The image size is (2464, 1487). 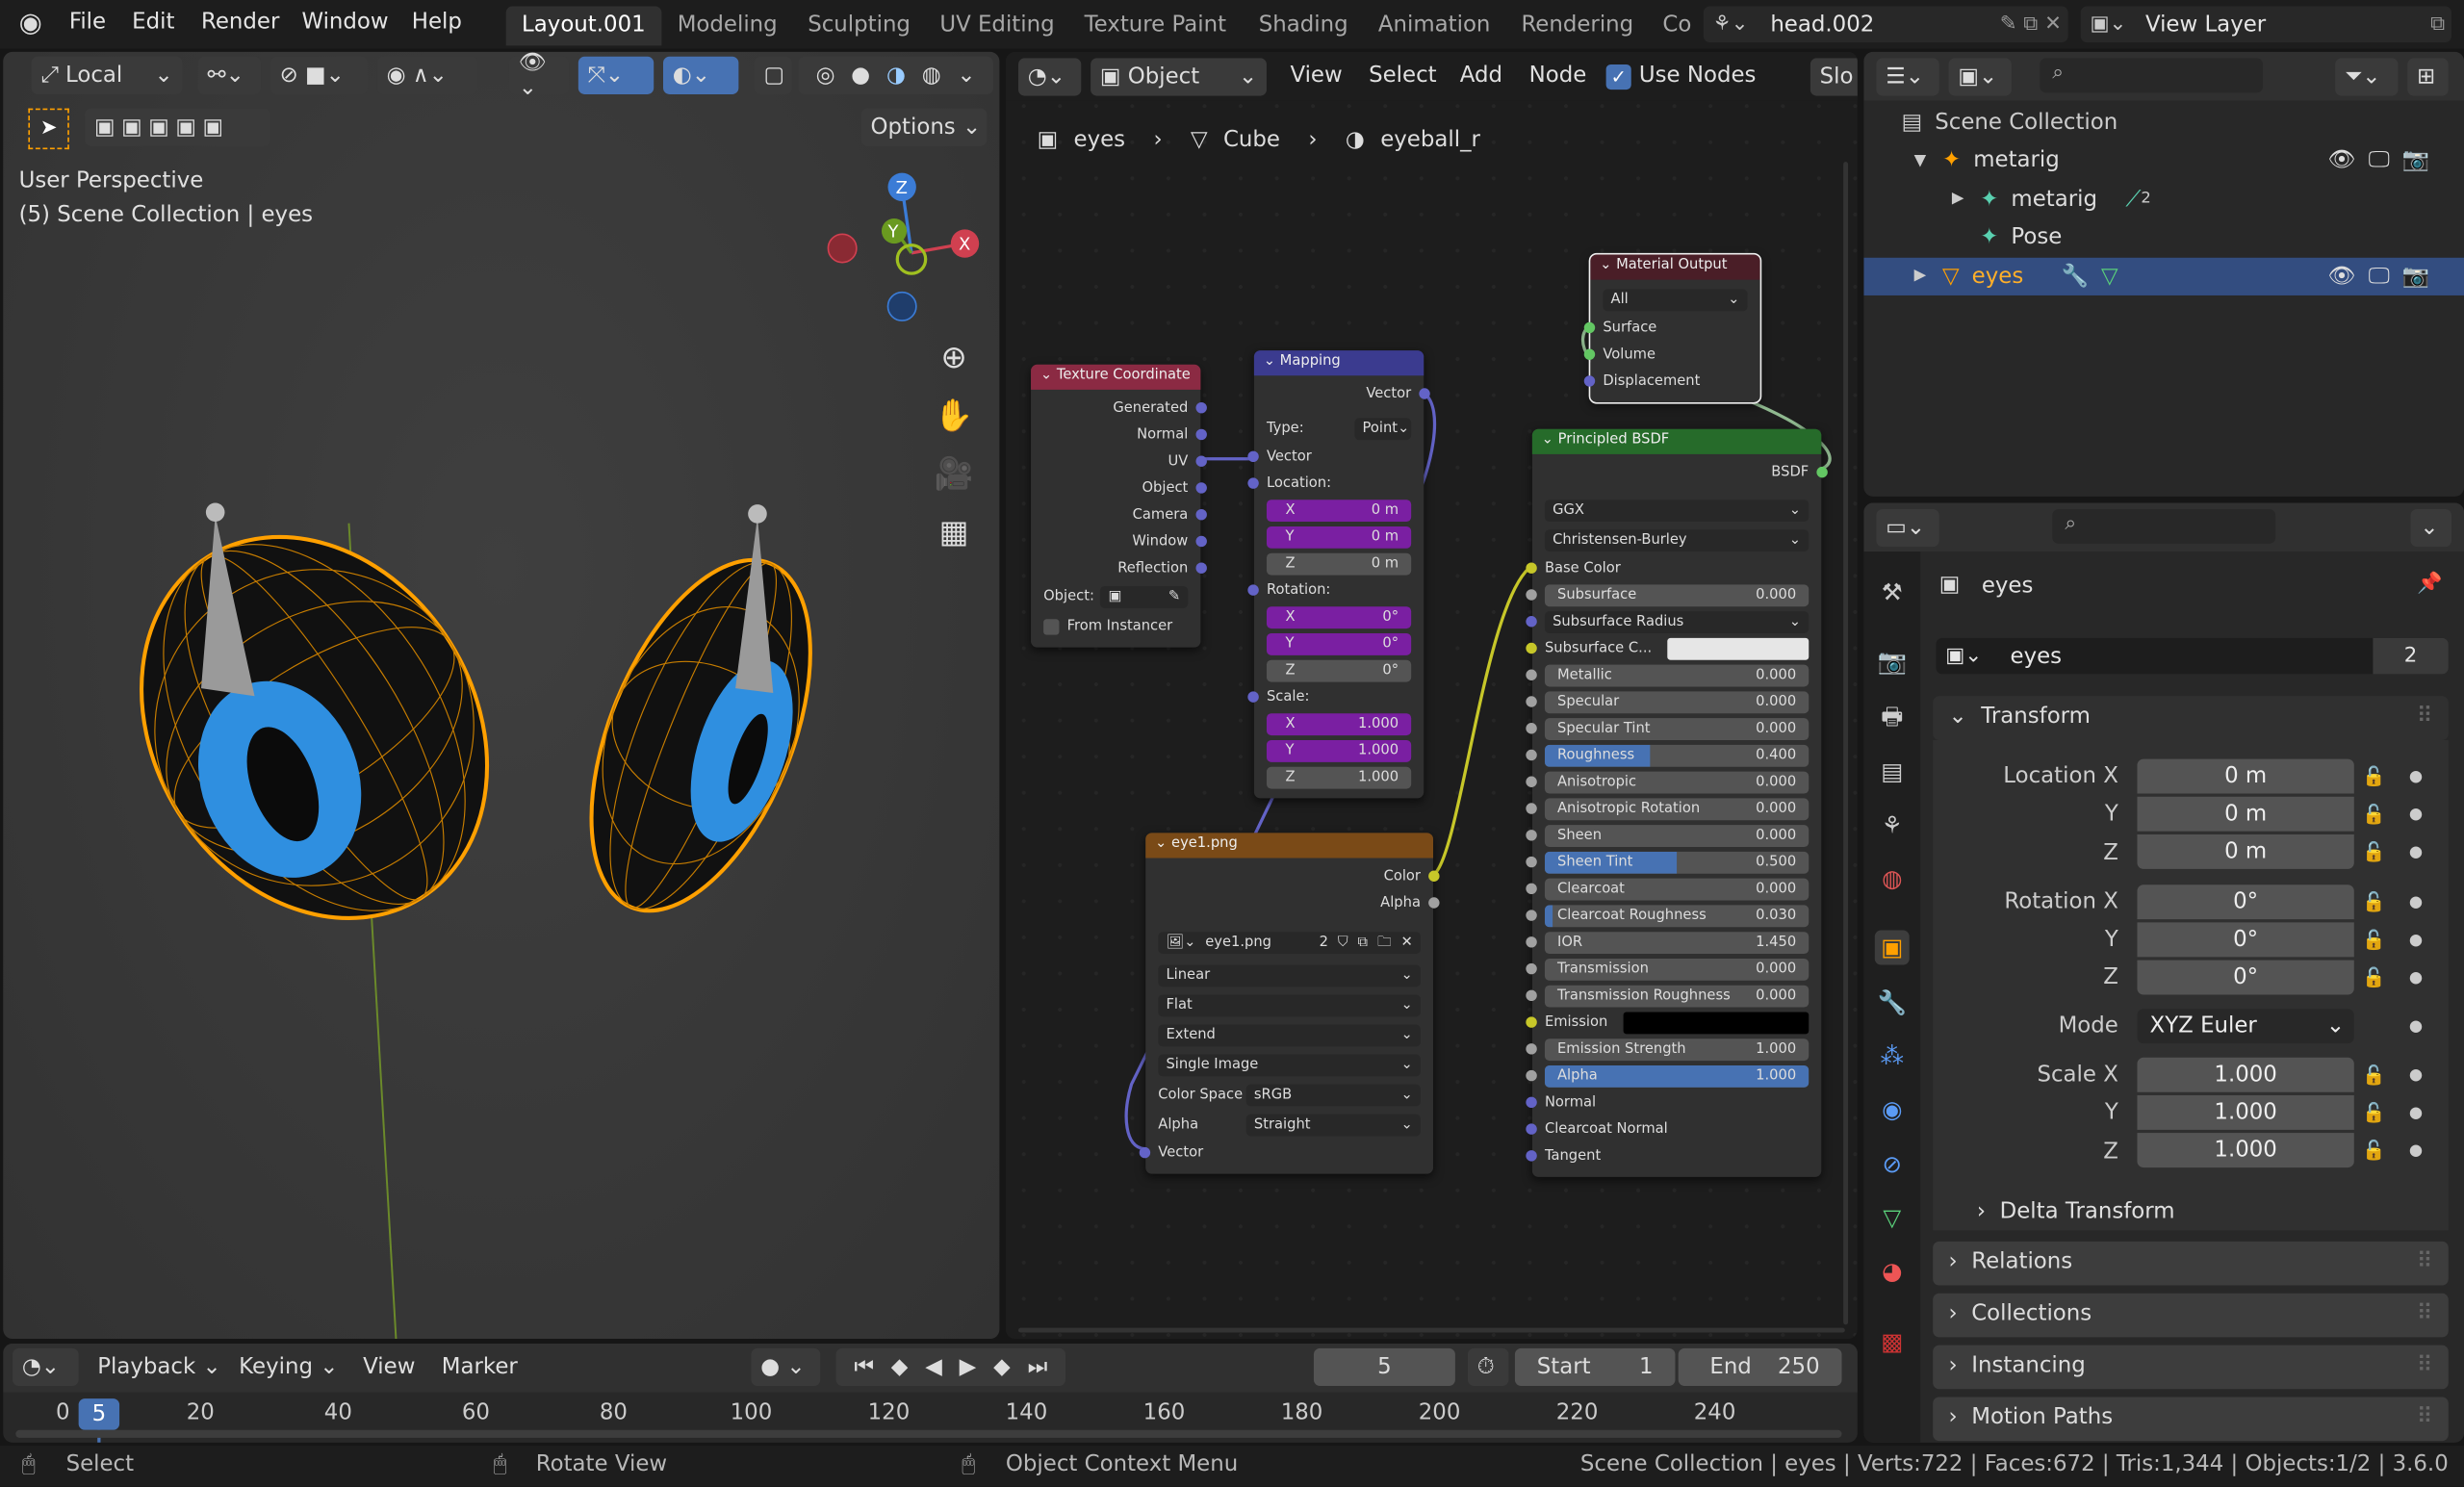 What do you see at coordinates (1531, 622) in the screenshot?
I see `socket-subsurface-radius` at bounding box center [1531, 622].